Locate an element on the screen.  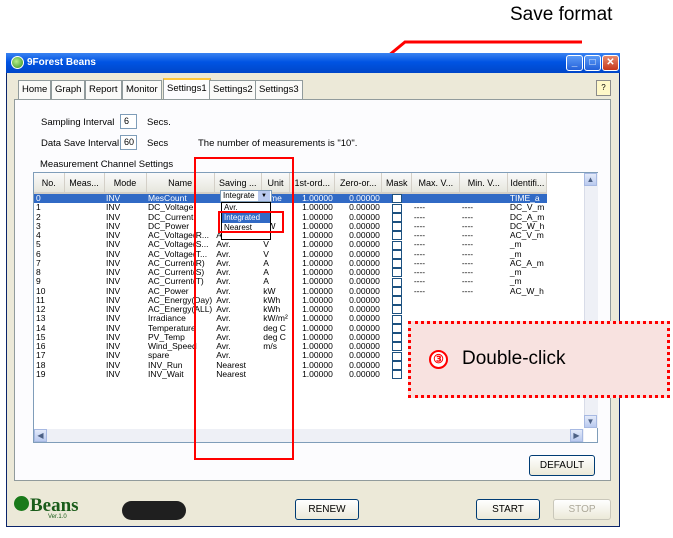
table-cell: 8 is located at coordinates (38, 273).